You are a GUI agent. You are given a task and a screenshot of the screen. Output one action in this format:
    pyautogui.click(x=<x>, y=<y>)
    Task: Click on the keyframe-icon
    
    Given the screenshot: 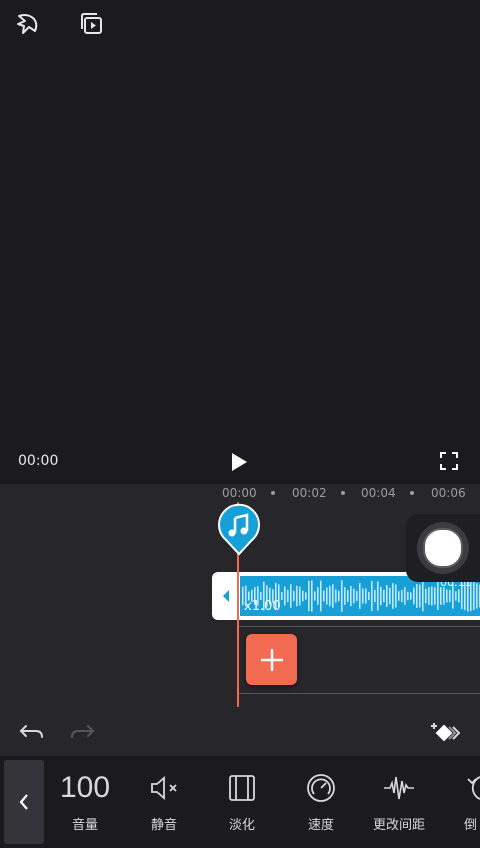 What is the action you would take?
    pyautogui.click(x=446, y=732)
    